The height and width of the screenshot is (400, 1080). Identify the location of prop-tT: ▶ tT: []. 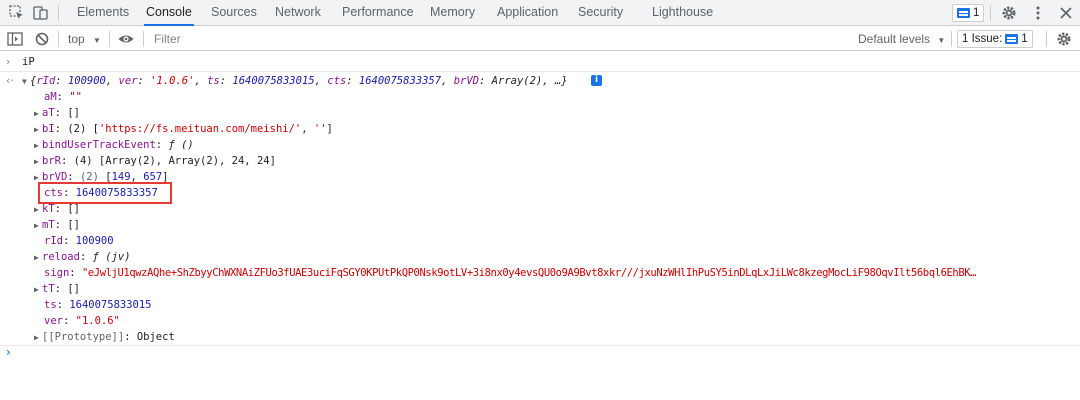
(540, 289).